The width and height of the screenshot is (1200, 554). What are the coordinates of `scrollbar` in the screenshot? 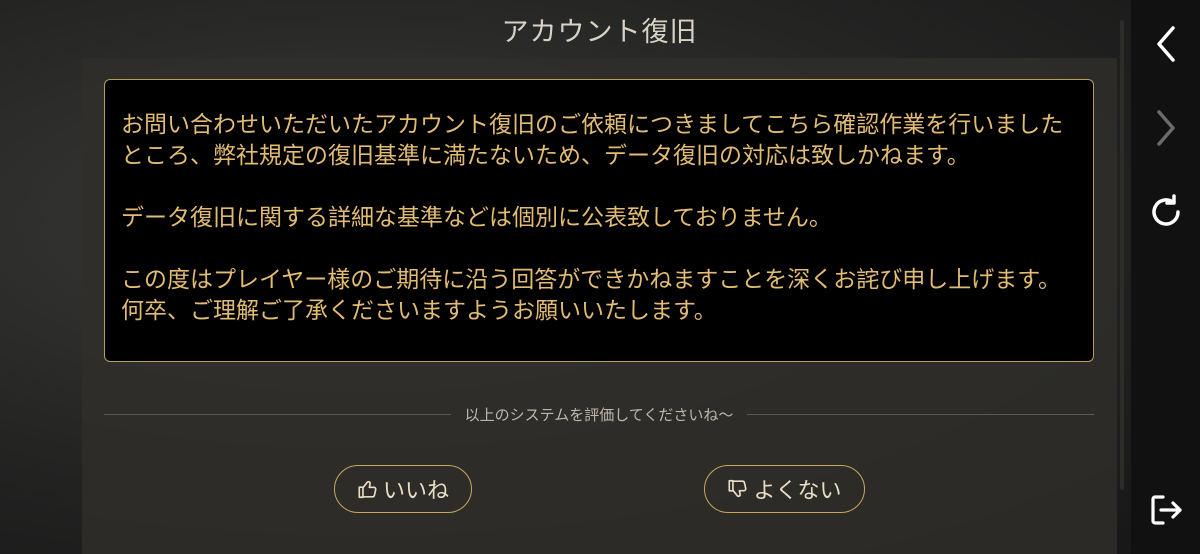 It's located at (1122, 255).